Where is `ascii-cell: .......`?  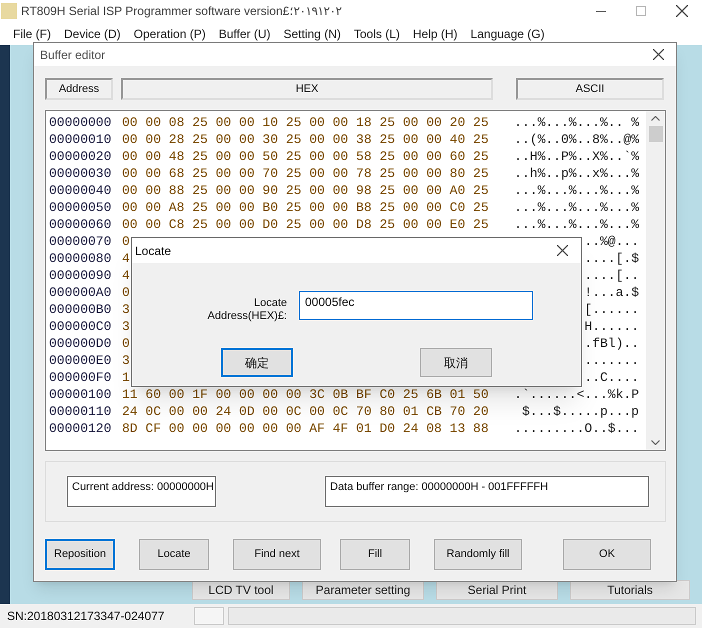 ascii-cell: ....... is located at coordinates (611, 360).